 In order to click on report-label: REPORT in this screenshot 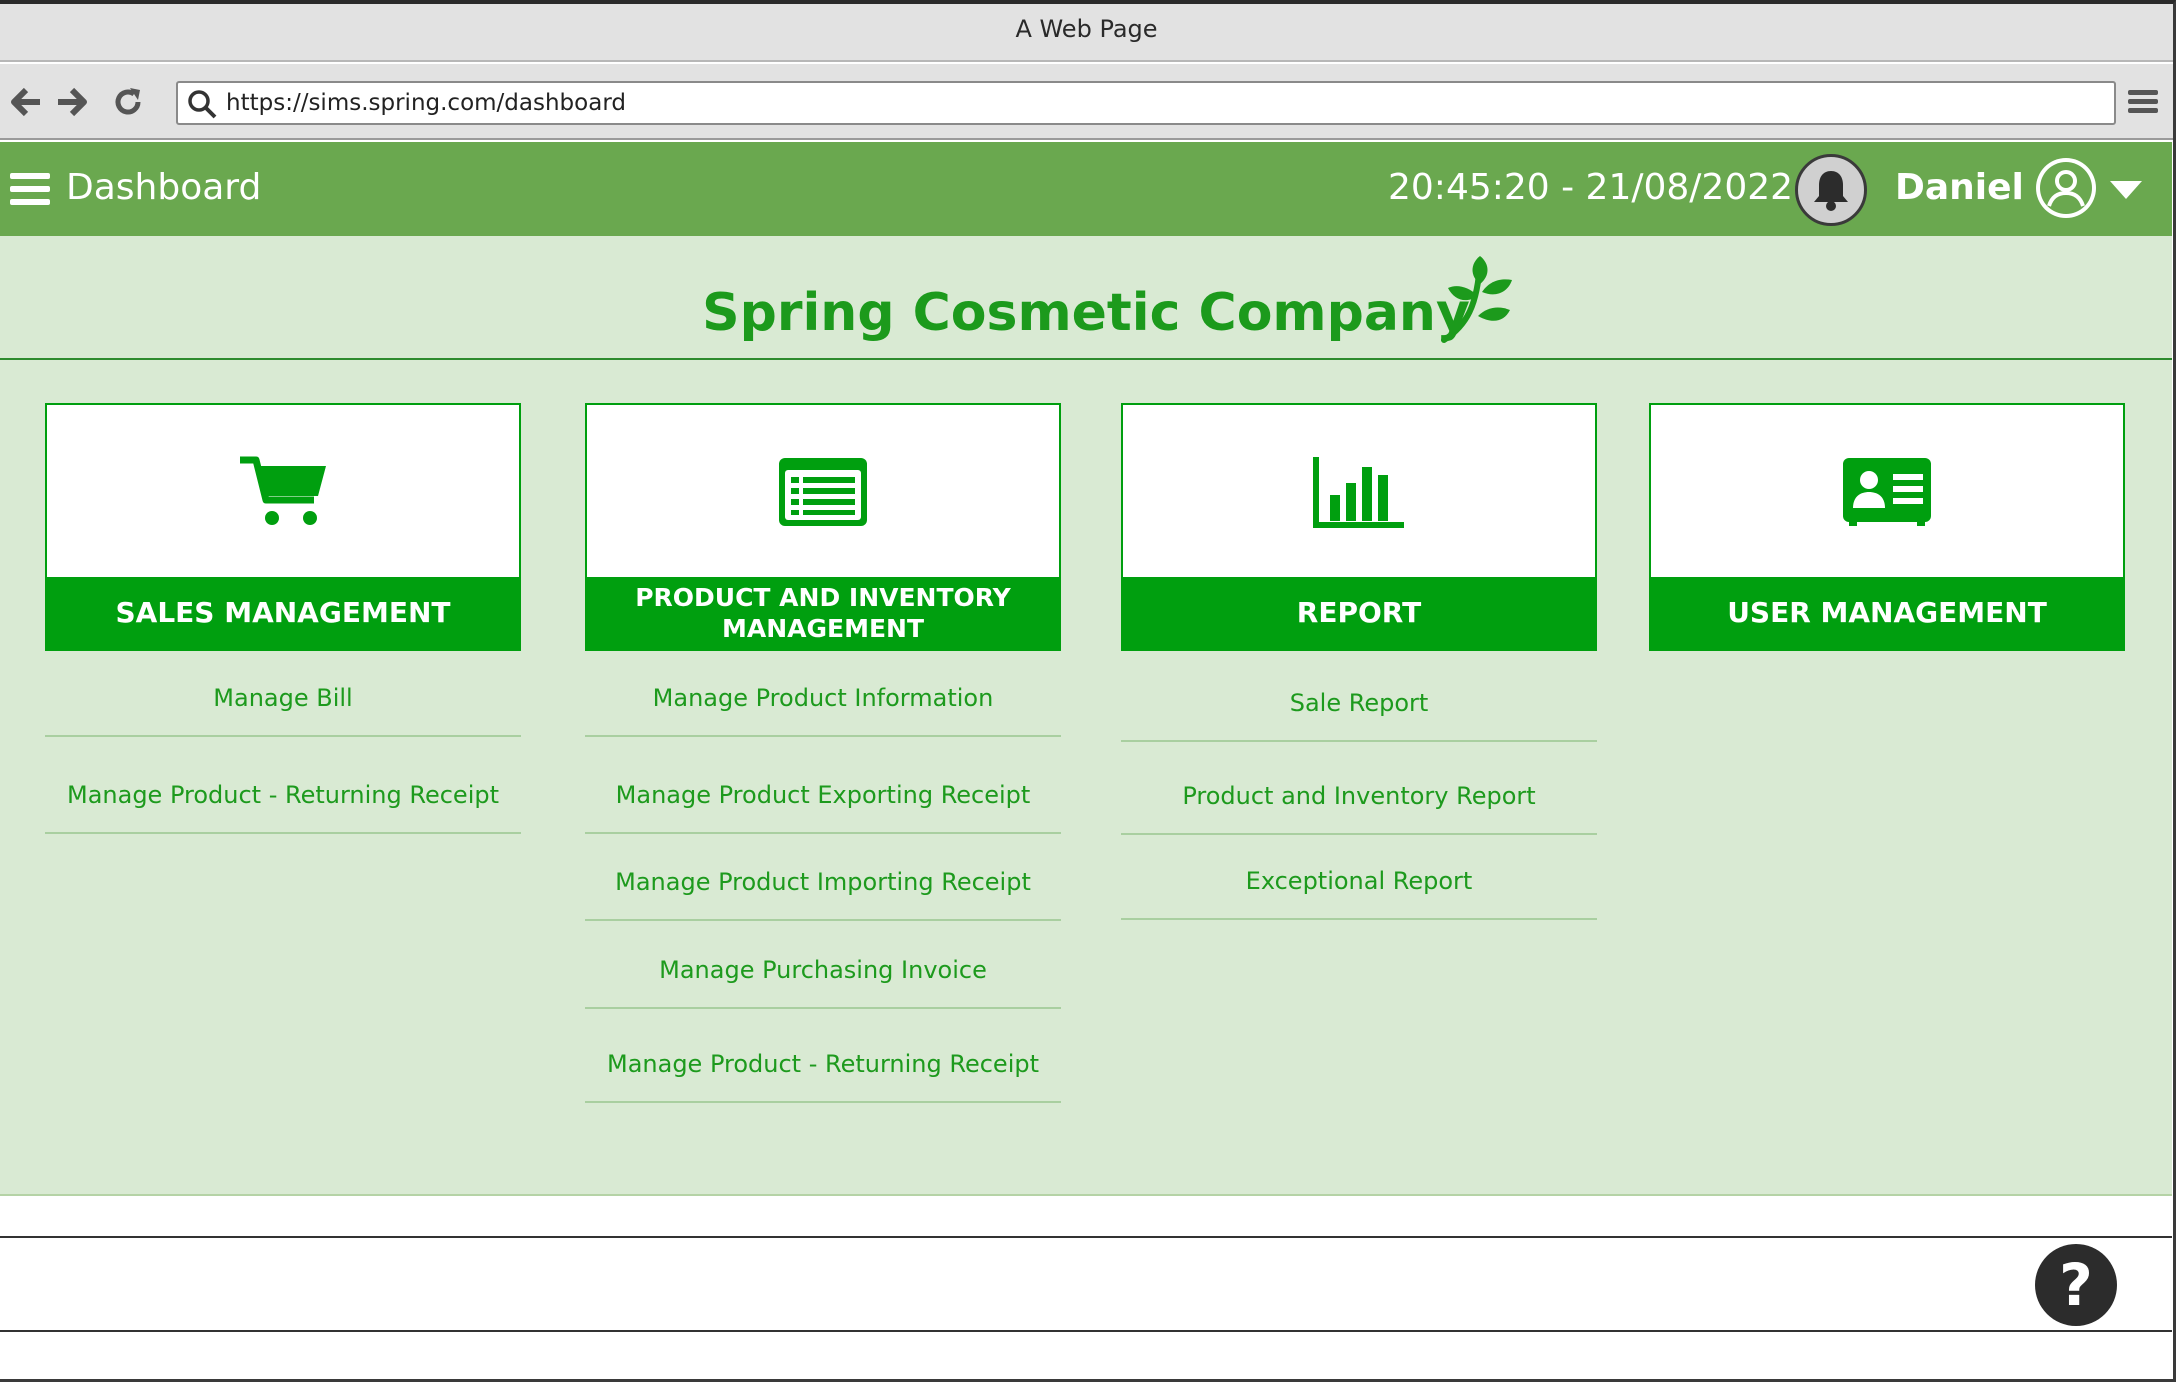, I will do `click(1359, 613)`.